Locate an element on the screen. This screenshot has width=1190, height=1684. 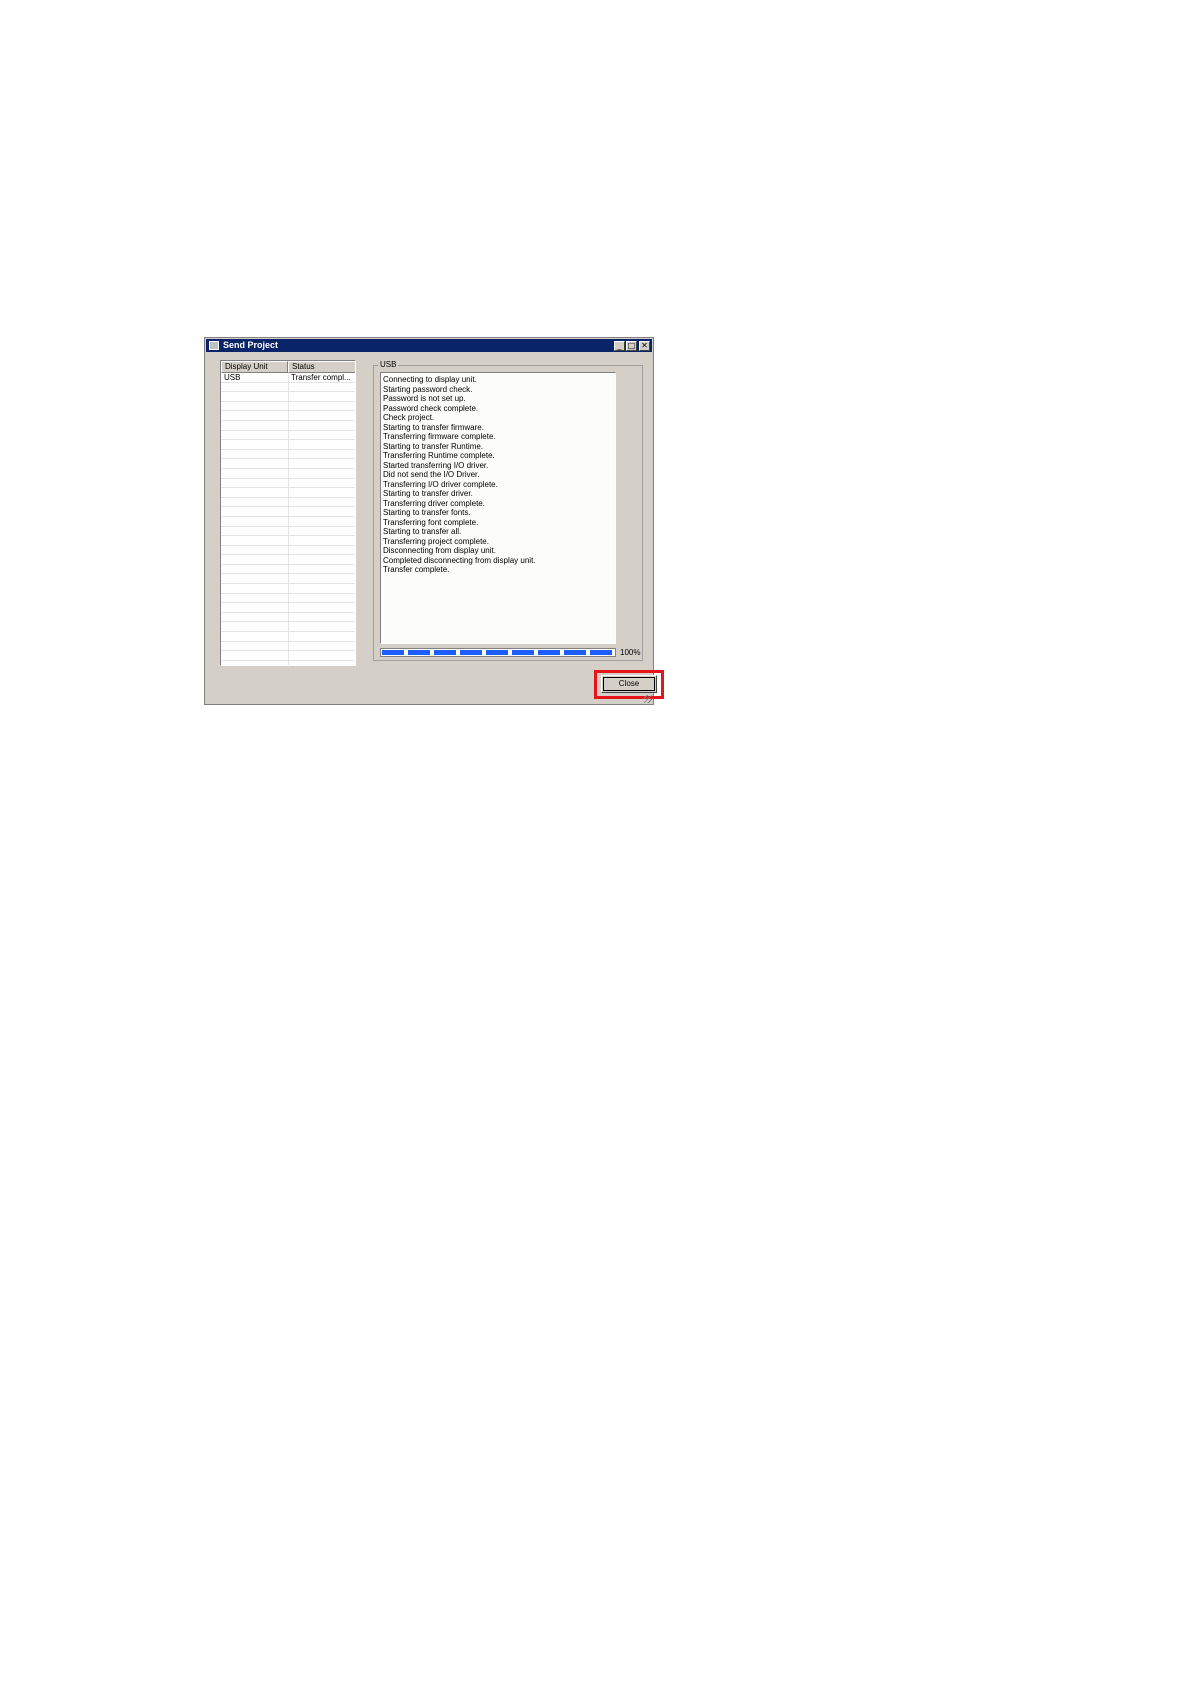
minimize-button: _ is located at coordinates (619, 346).